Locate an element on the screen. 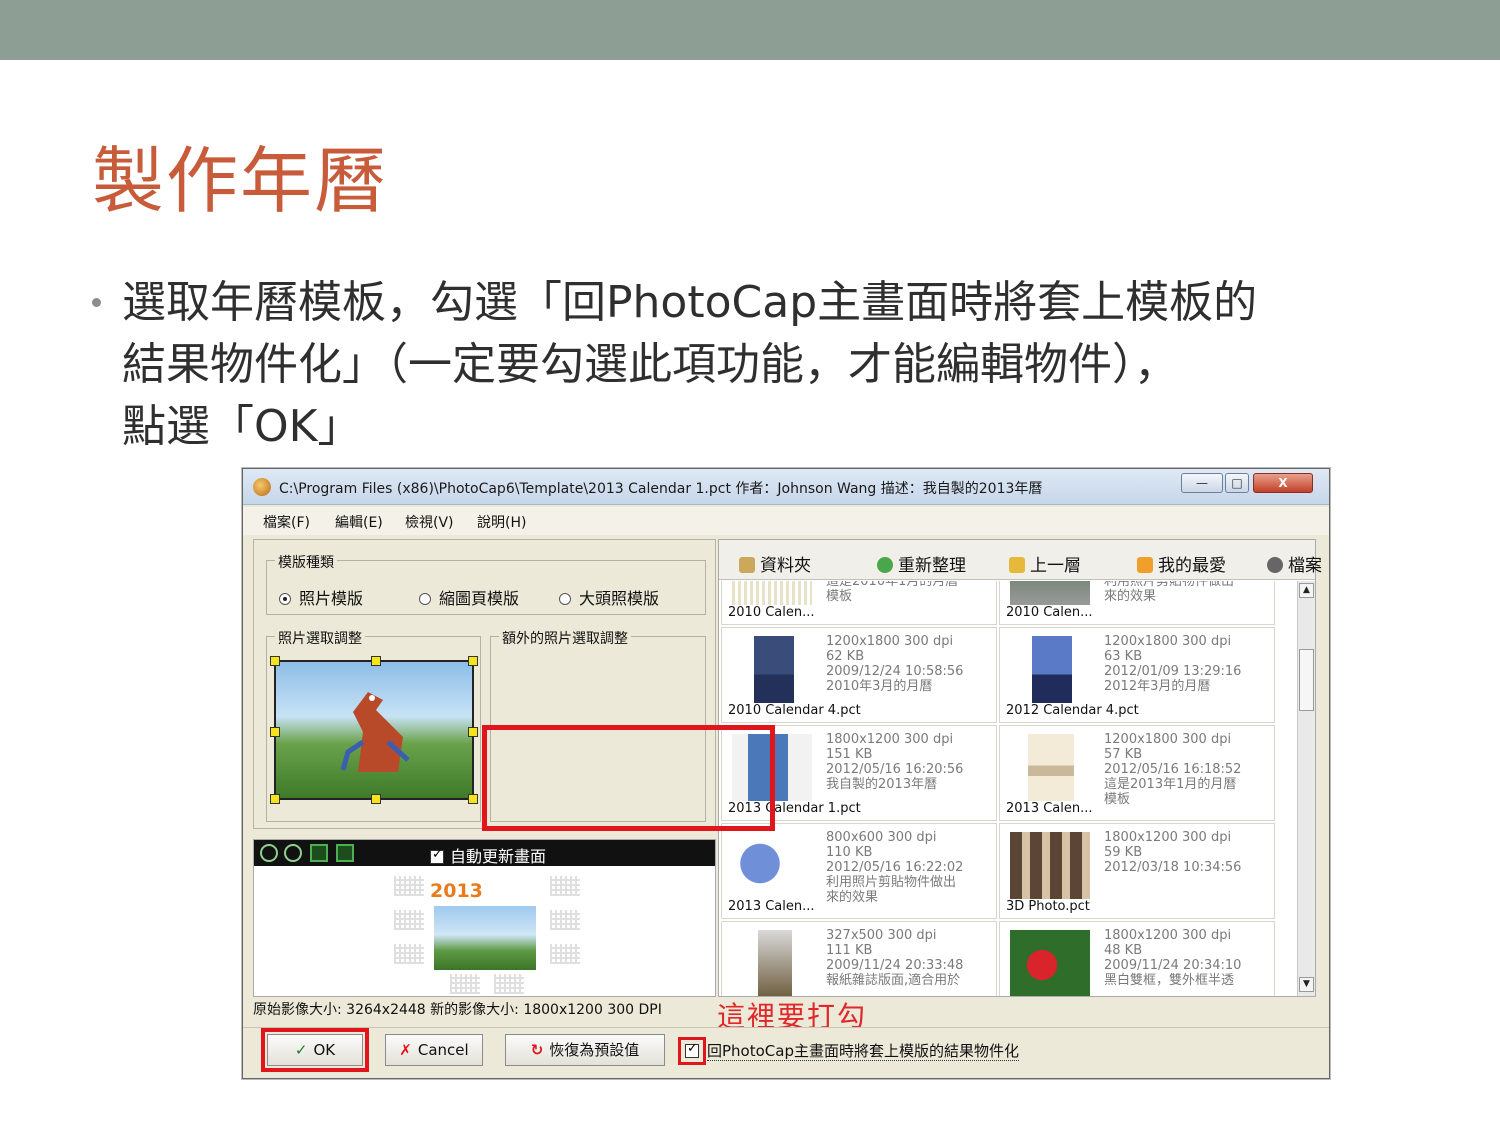 The height and width of the screenshot is (1125, 1500). close-button: X is located at coordinates (1283, 483).